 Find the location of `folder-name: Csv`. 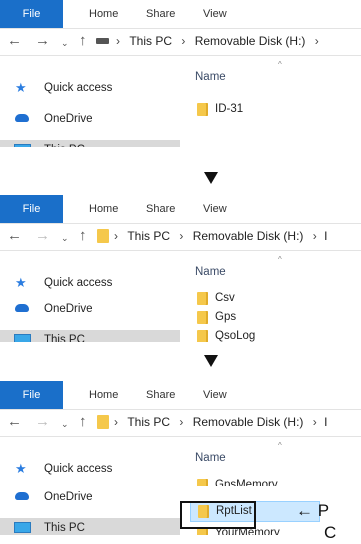

folder-name: Csv is located at coordinates (225, 298).